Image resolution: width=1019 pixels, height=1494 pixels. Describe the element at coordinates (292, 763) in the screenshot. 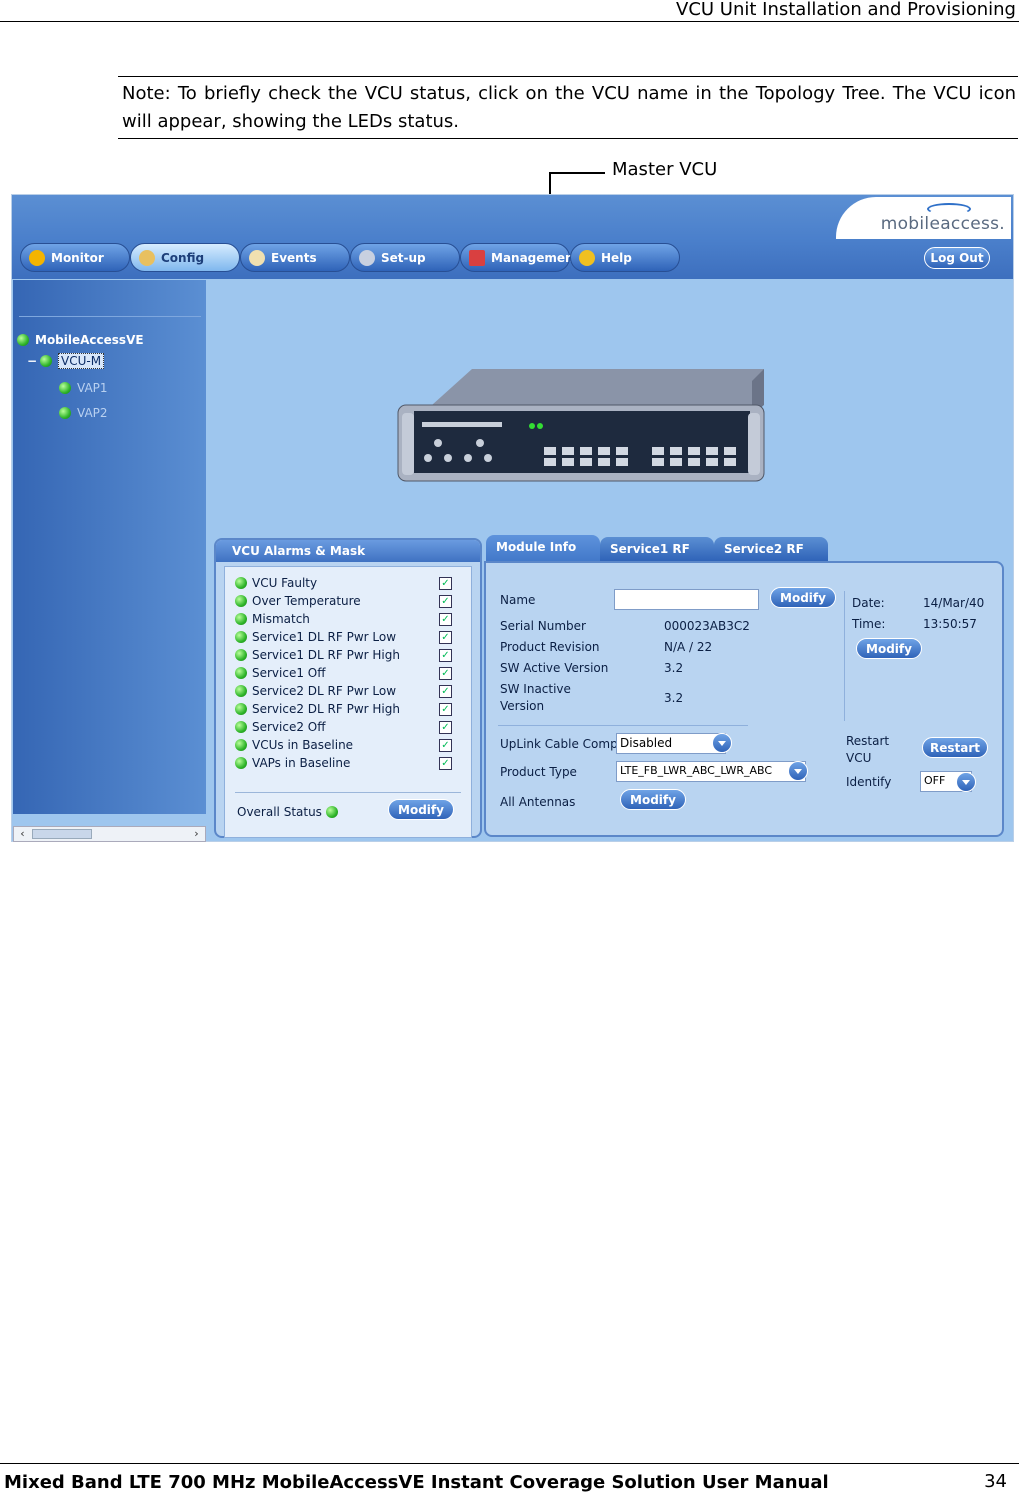

I see `alarm-item: VAPs in Baseline` at that location.